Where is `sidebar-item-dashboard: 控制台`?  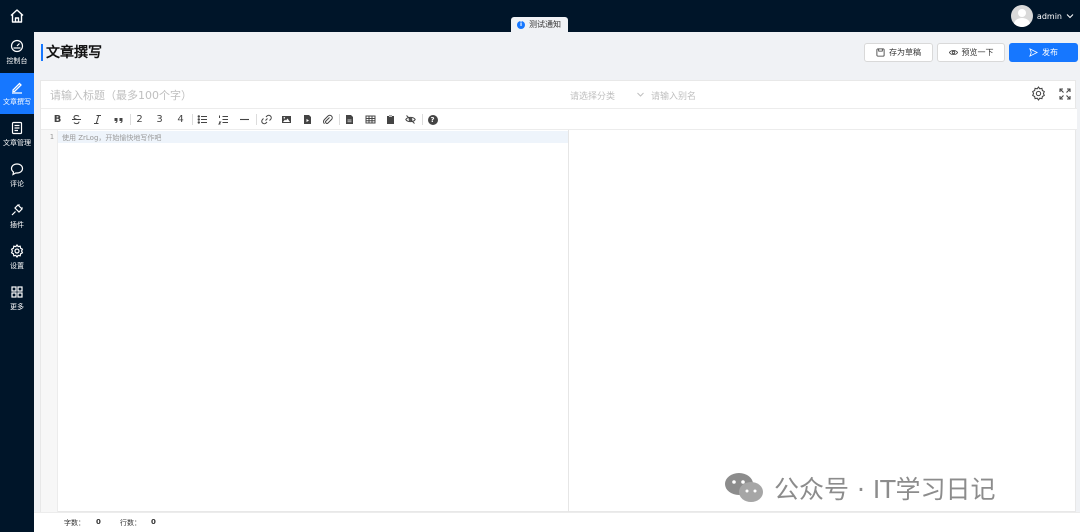
sidebar-item-dashboard: 控制台 is located at coordinates (17, 52).